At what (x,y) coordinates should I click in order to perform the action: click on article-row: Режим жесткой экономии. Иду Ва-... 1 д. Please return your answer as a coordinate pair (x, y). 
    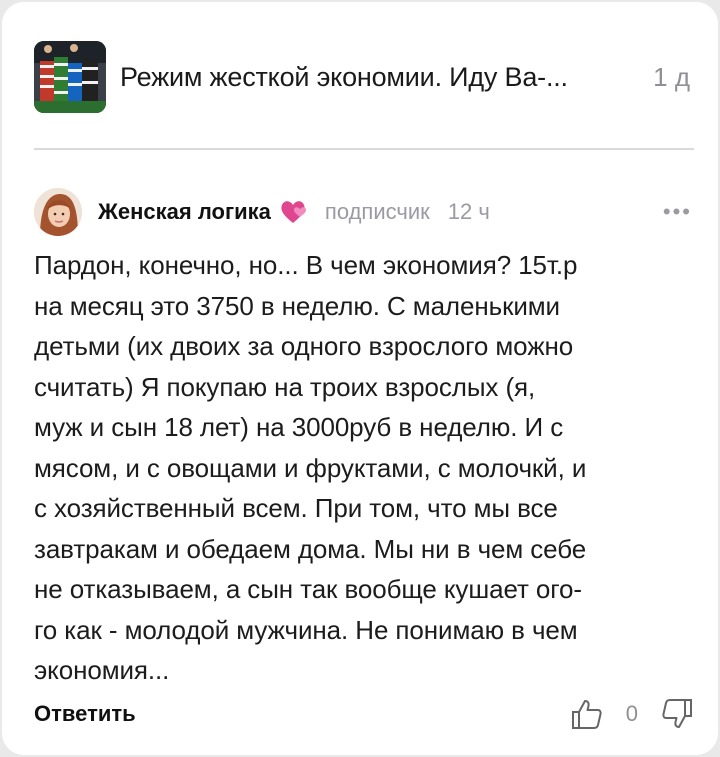
    Looking at the image, I should click on (364, 77).